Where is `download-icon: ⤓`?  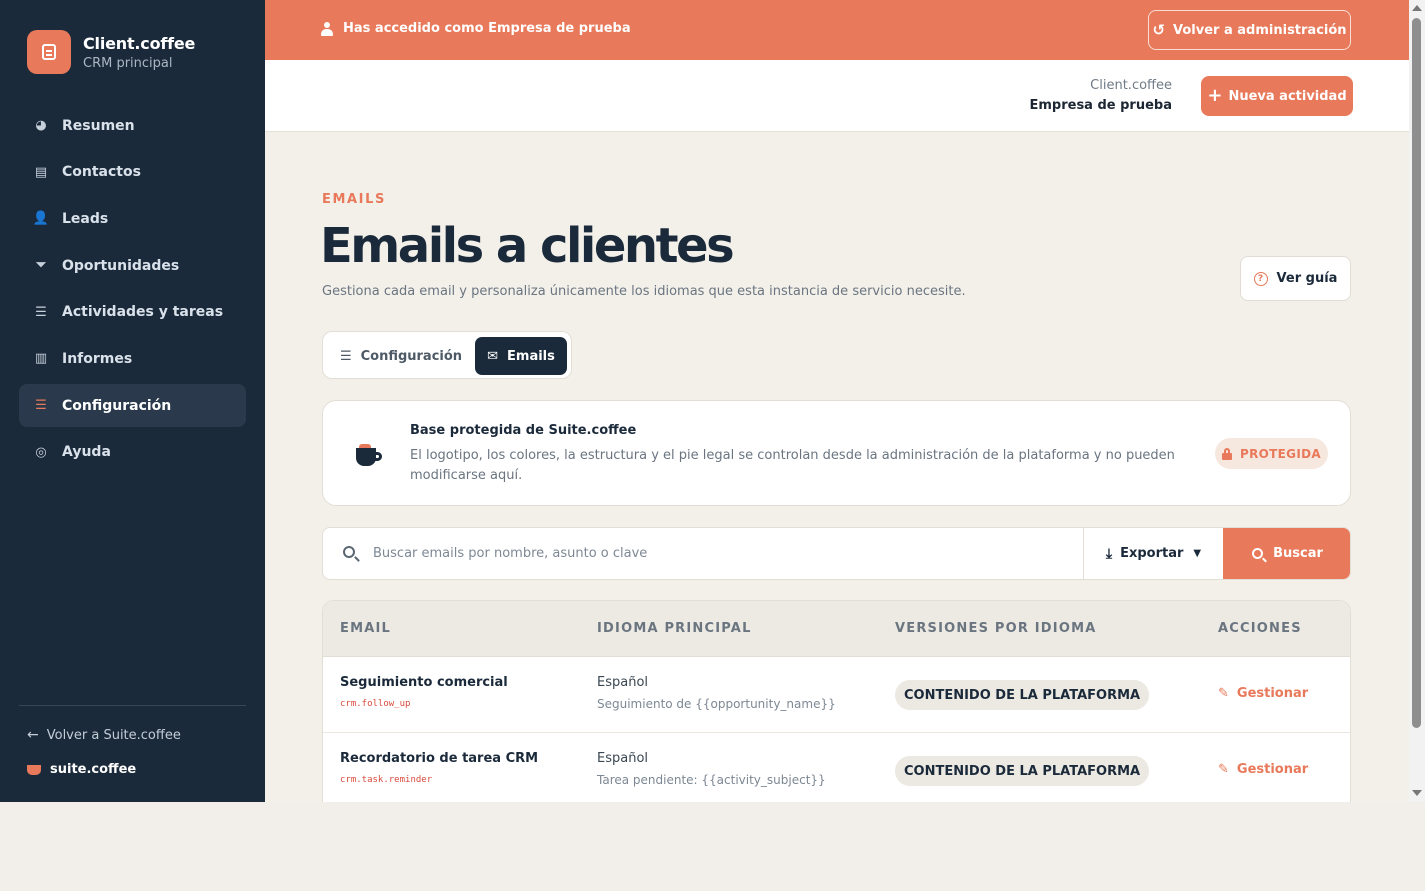
download-icon: ⤓ is located at coordinates (1109, 553).